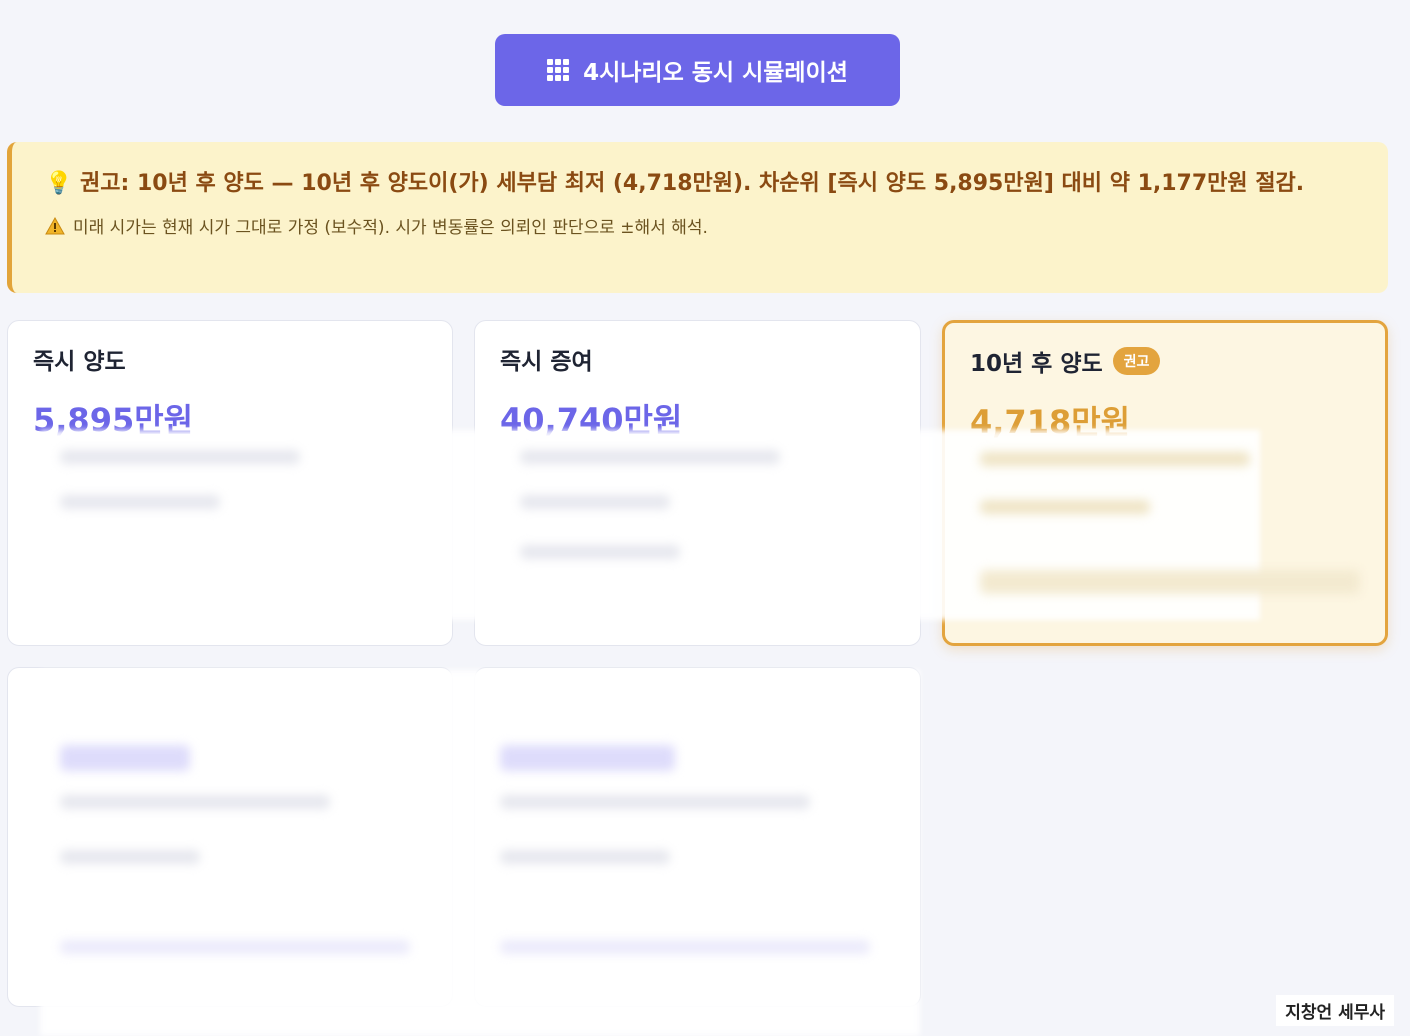 This screenshot has height=1036, width=1410. Describe the element at coordinates (1335, 1010) in the screenshot. I see `watermark-label: 지창언 세무사` at that location.